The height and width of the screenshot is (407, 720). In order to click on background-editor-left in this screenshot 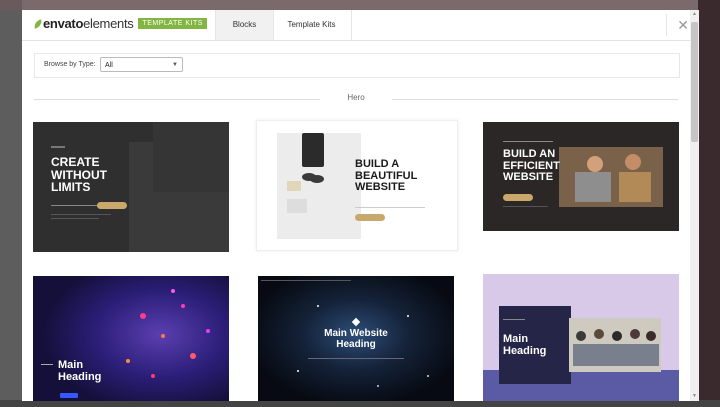, I will do `click(11, 203)`.